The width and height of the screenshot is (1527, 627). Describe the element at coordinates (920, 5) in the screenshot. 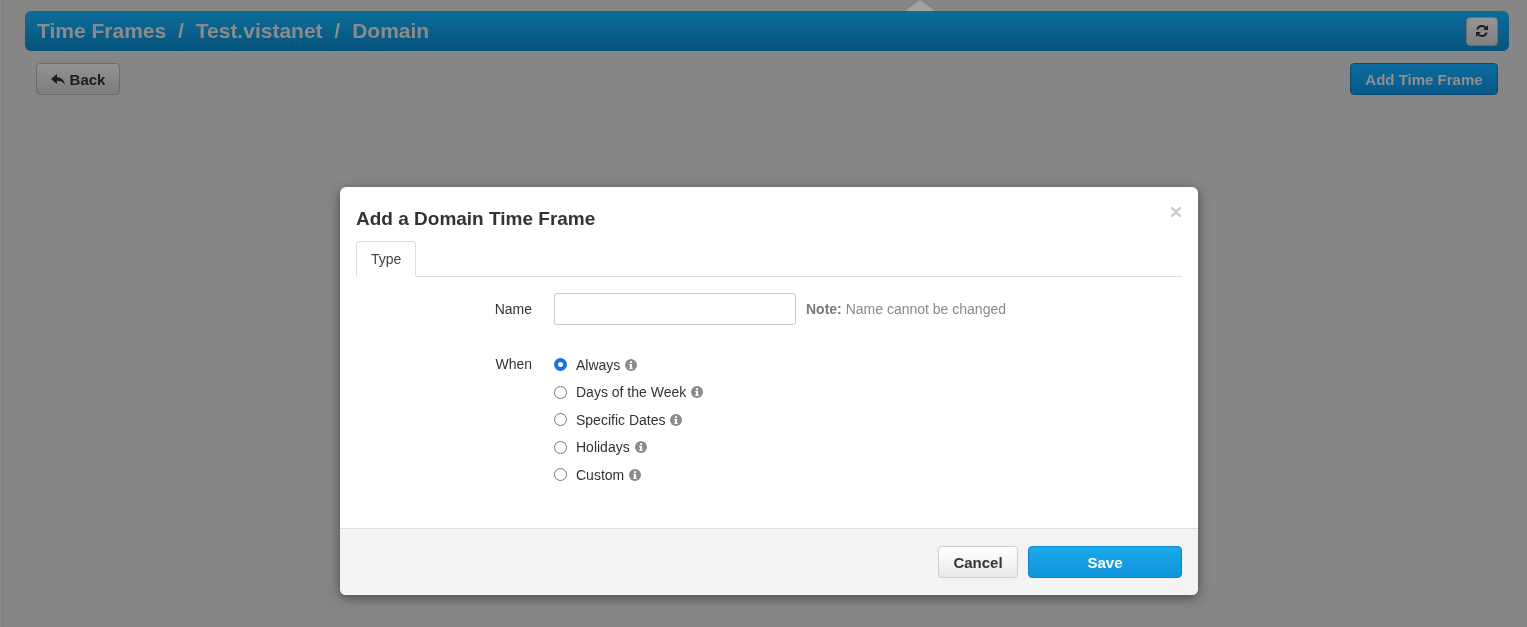

I see `pointer-arrow-icon` at that location.